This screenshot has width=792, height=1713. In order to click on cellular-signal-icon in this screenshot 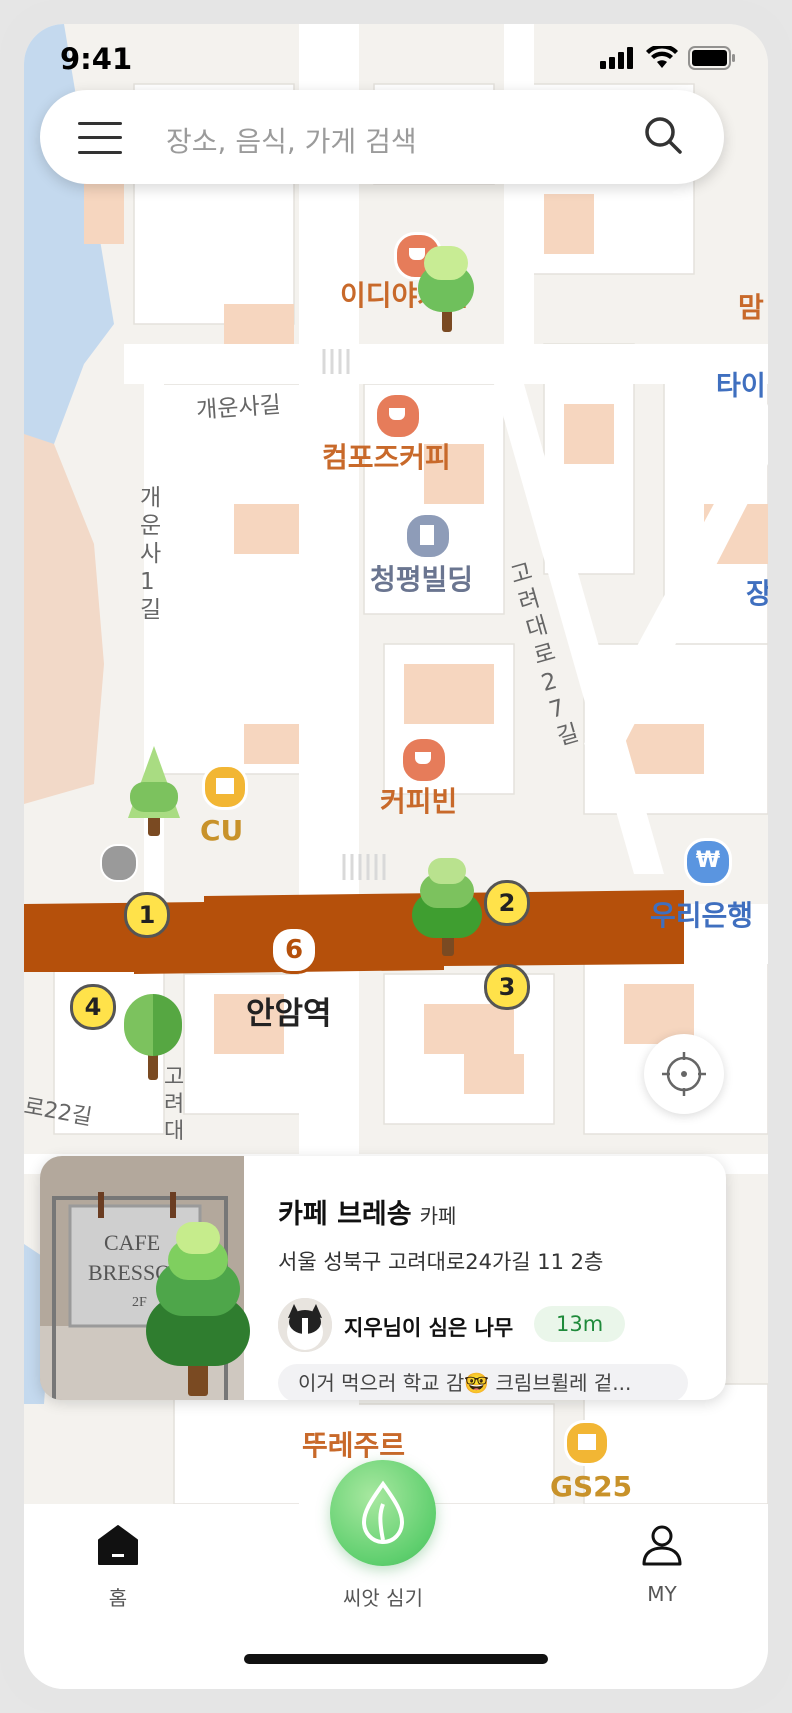, I will do `click(616, 58)`.